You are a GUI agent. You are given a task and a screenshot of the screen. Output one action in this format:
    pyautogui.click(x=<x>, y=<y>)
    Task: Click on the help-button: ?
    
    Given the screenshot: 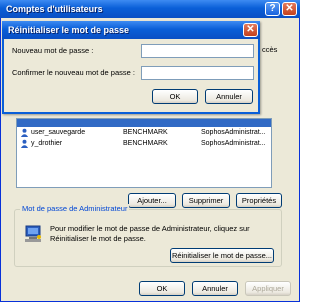 What is the action you would take?
    pyautogui.click(x=272, y=9)
    